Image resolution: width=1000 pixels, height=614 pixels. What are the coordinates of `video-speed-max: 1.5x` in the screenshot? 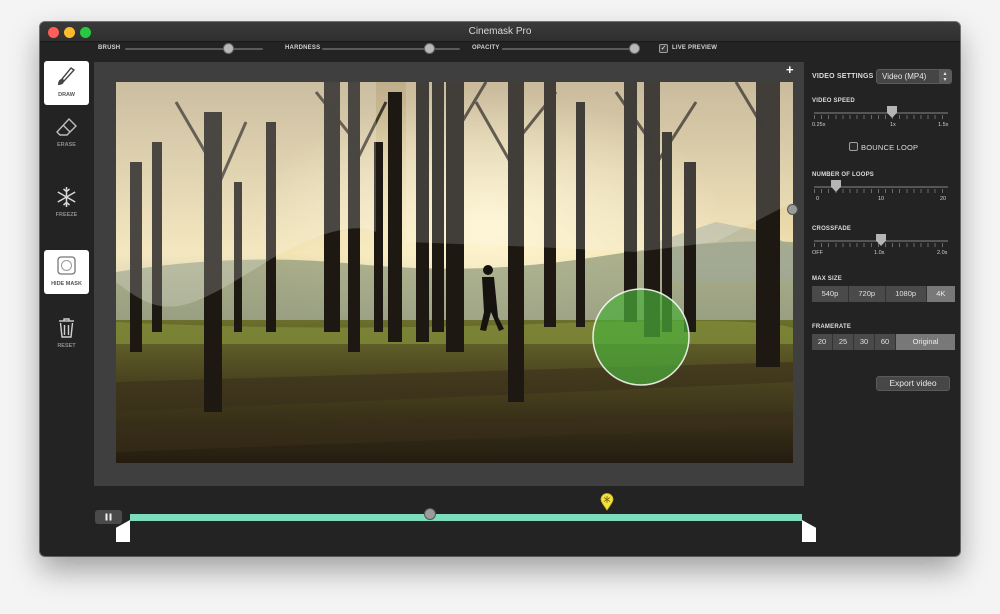 It's located at (943, 125).